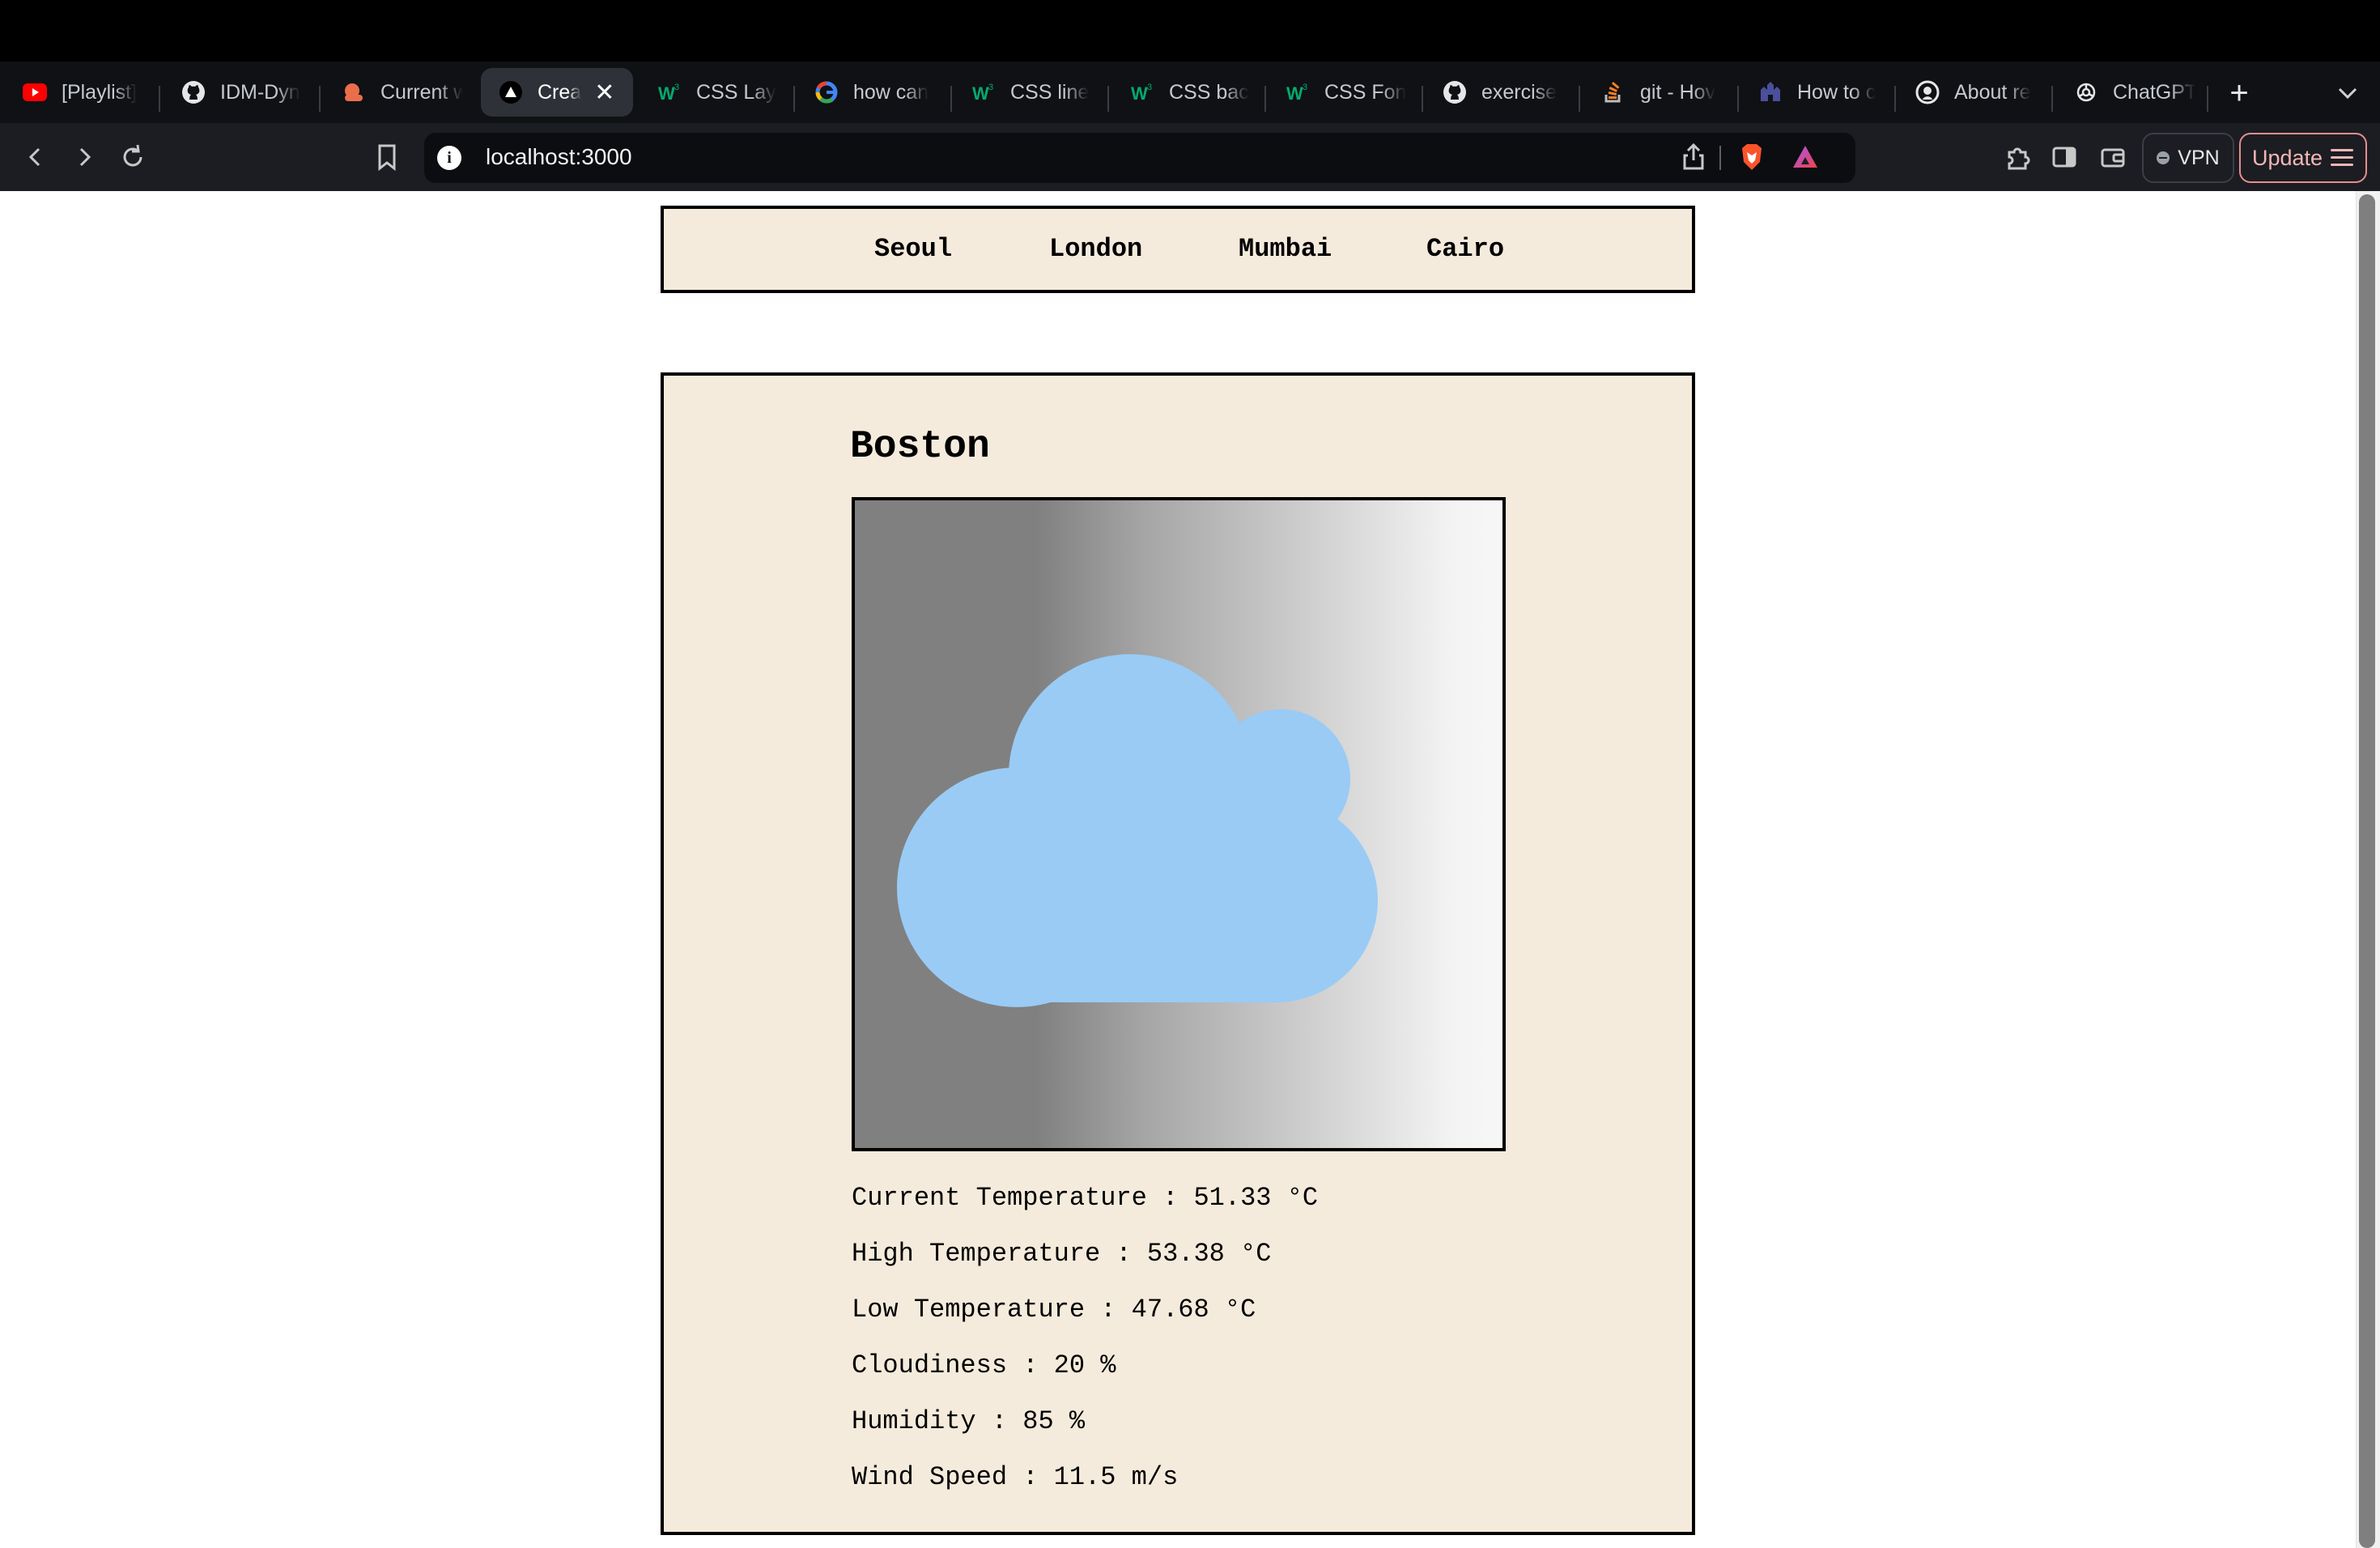  I want to click on tab-title: Current w, so click(422, 92).